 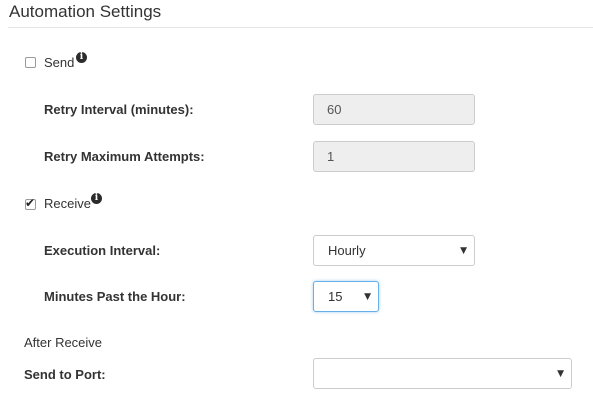 What do you see at coordinates (394, 250) in the screenshot?
I see `execution-interval-select: Hourly ▼` at bounding box center [394, 250].